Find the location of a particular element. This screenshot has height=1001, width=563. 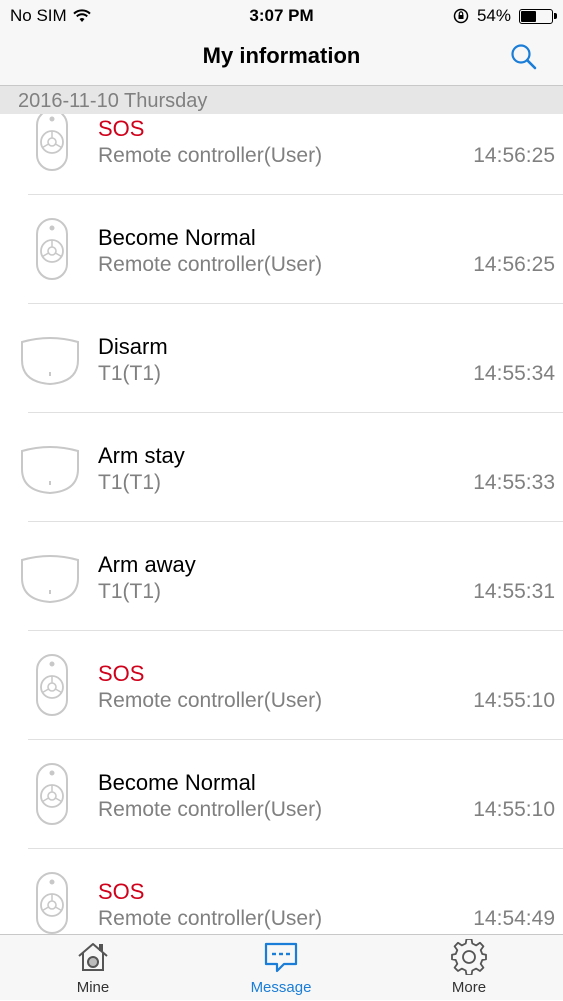

message-title: Disarm is located at coordinates (133, 346).